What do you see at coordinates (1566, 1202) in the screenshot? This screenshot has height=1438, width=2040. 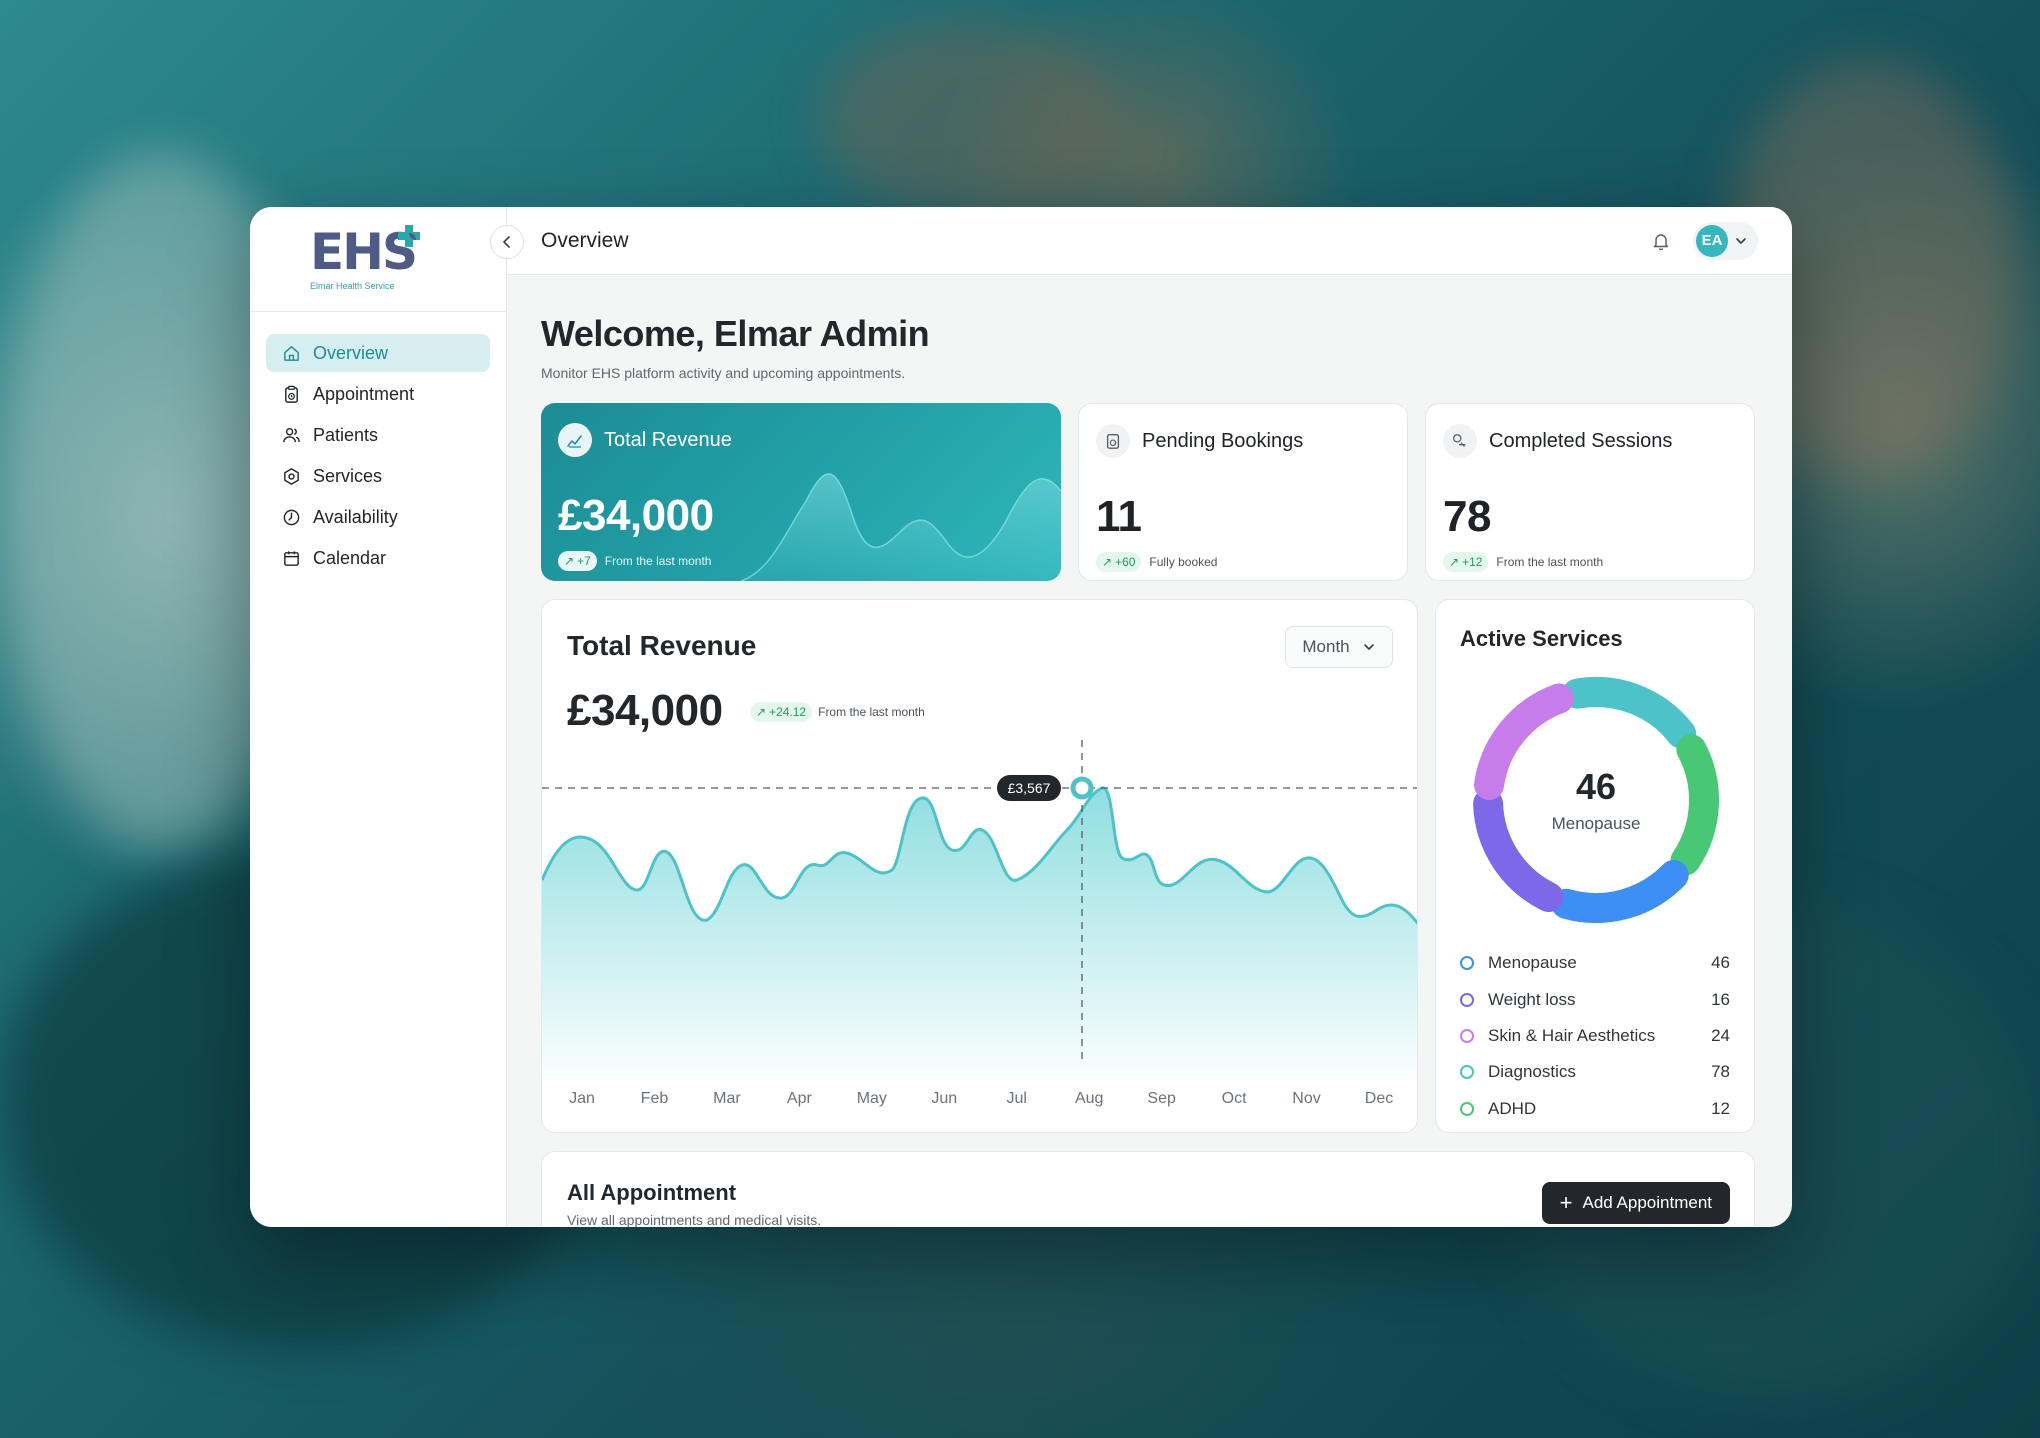 I see `plus-icon: +` at bounding box center [1566, 1202].